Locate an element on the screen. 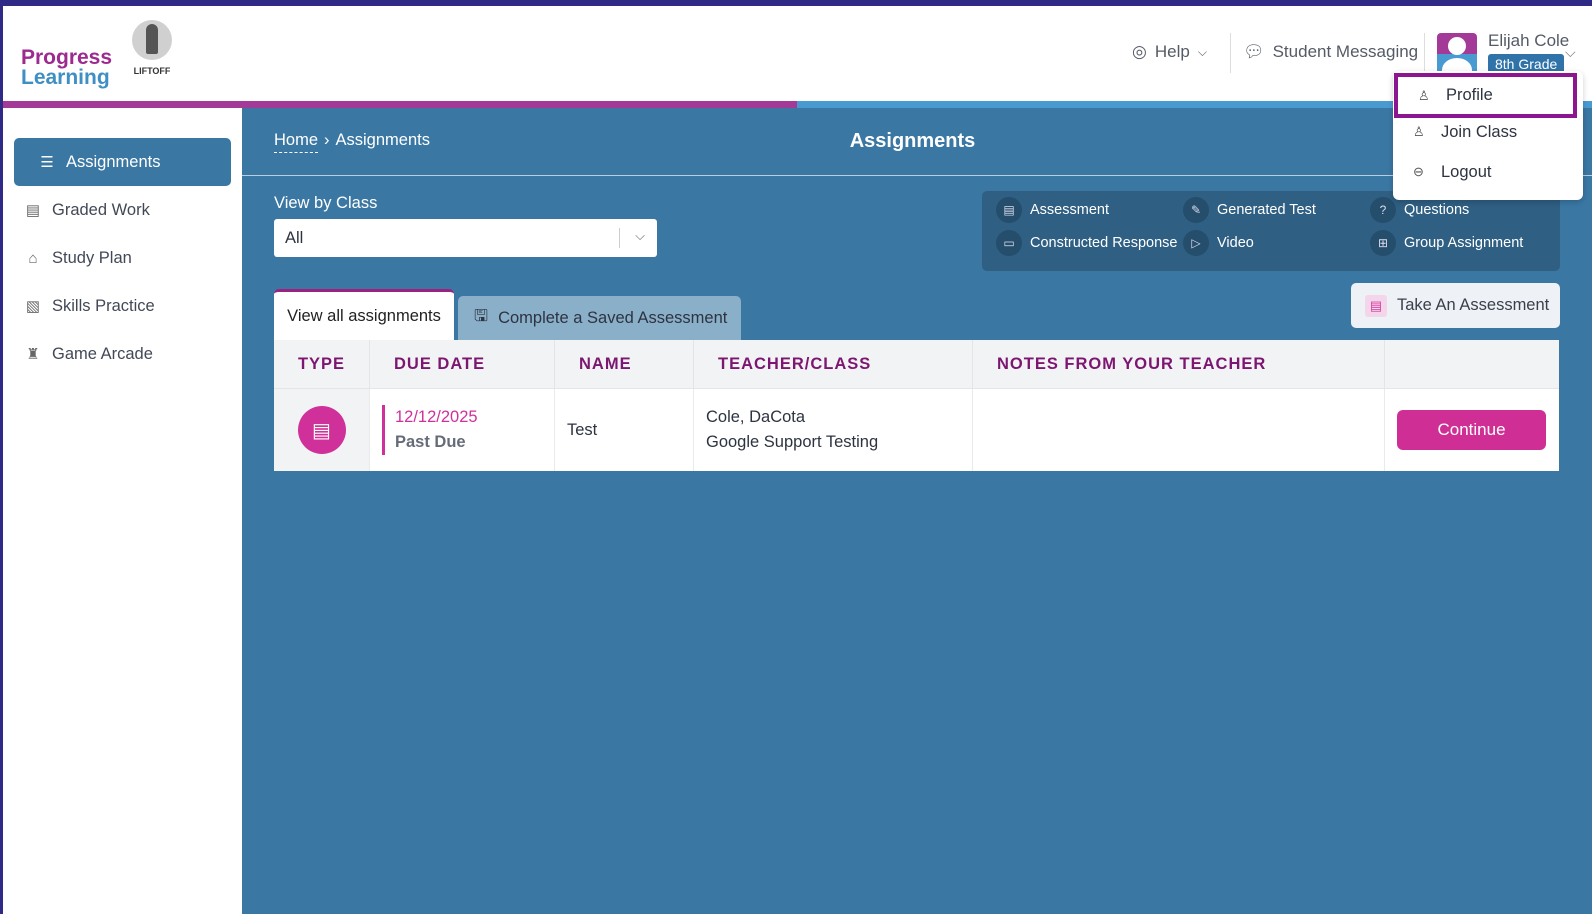  user-dropdown-menu: ♙ Profile ♙ Join Class ⊖ Logout is located at coordinates (1488, 135).